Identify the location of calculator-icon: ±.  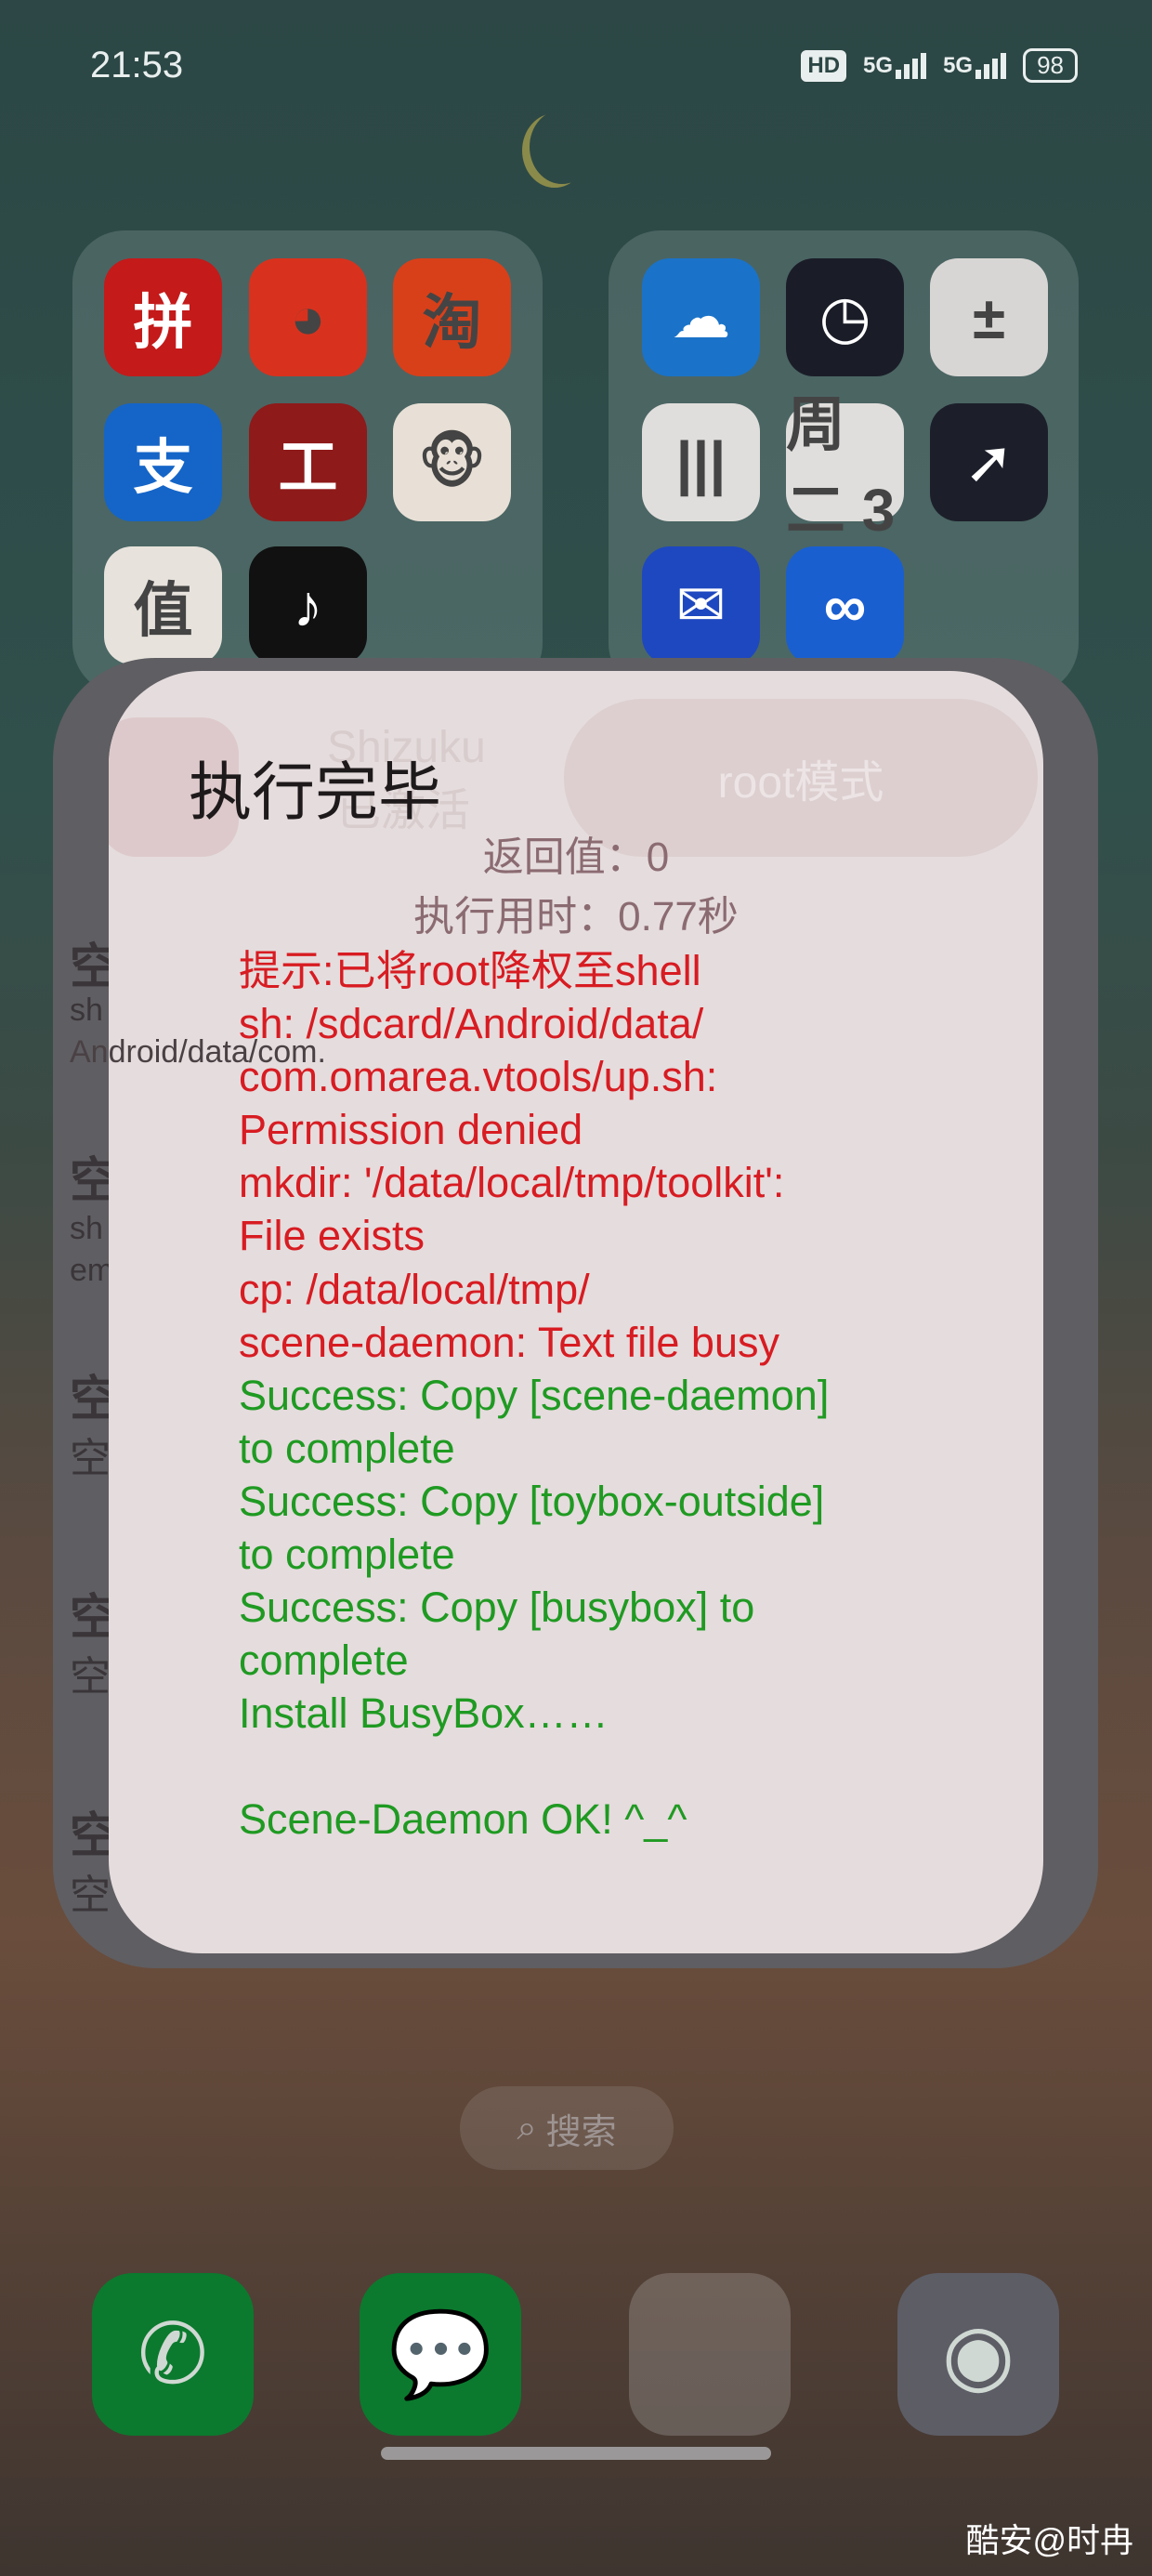
(989, 317).